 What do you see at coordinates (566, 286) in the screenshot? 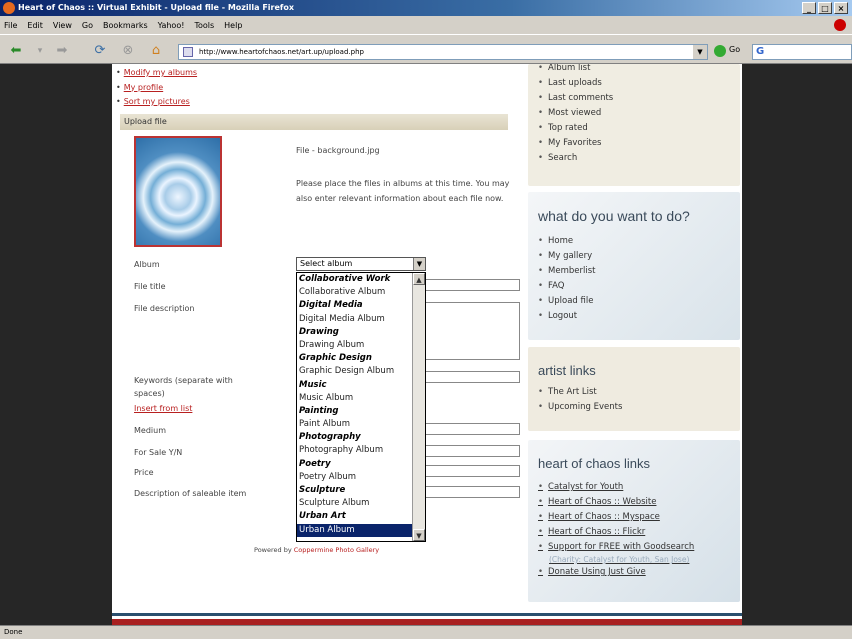
I see `what-to-do-item-link: FAQ` at bounding box center [566, 286].